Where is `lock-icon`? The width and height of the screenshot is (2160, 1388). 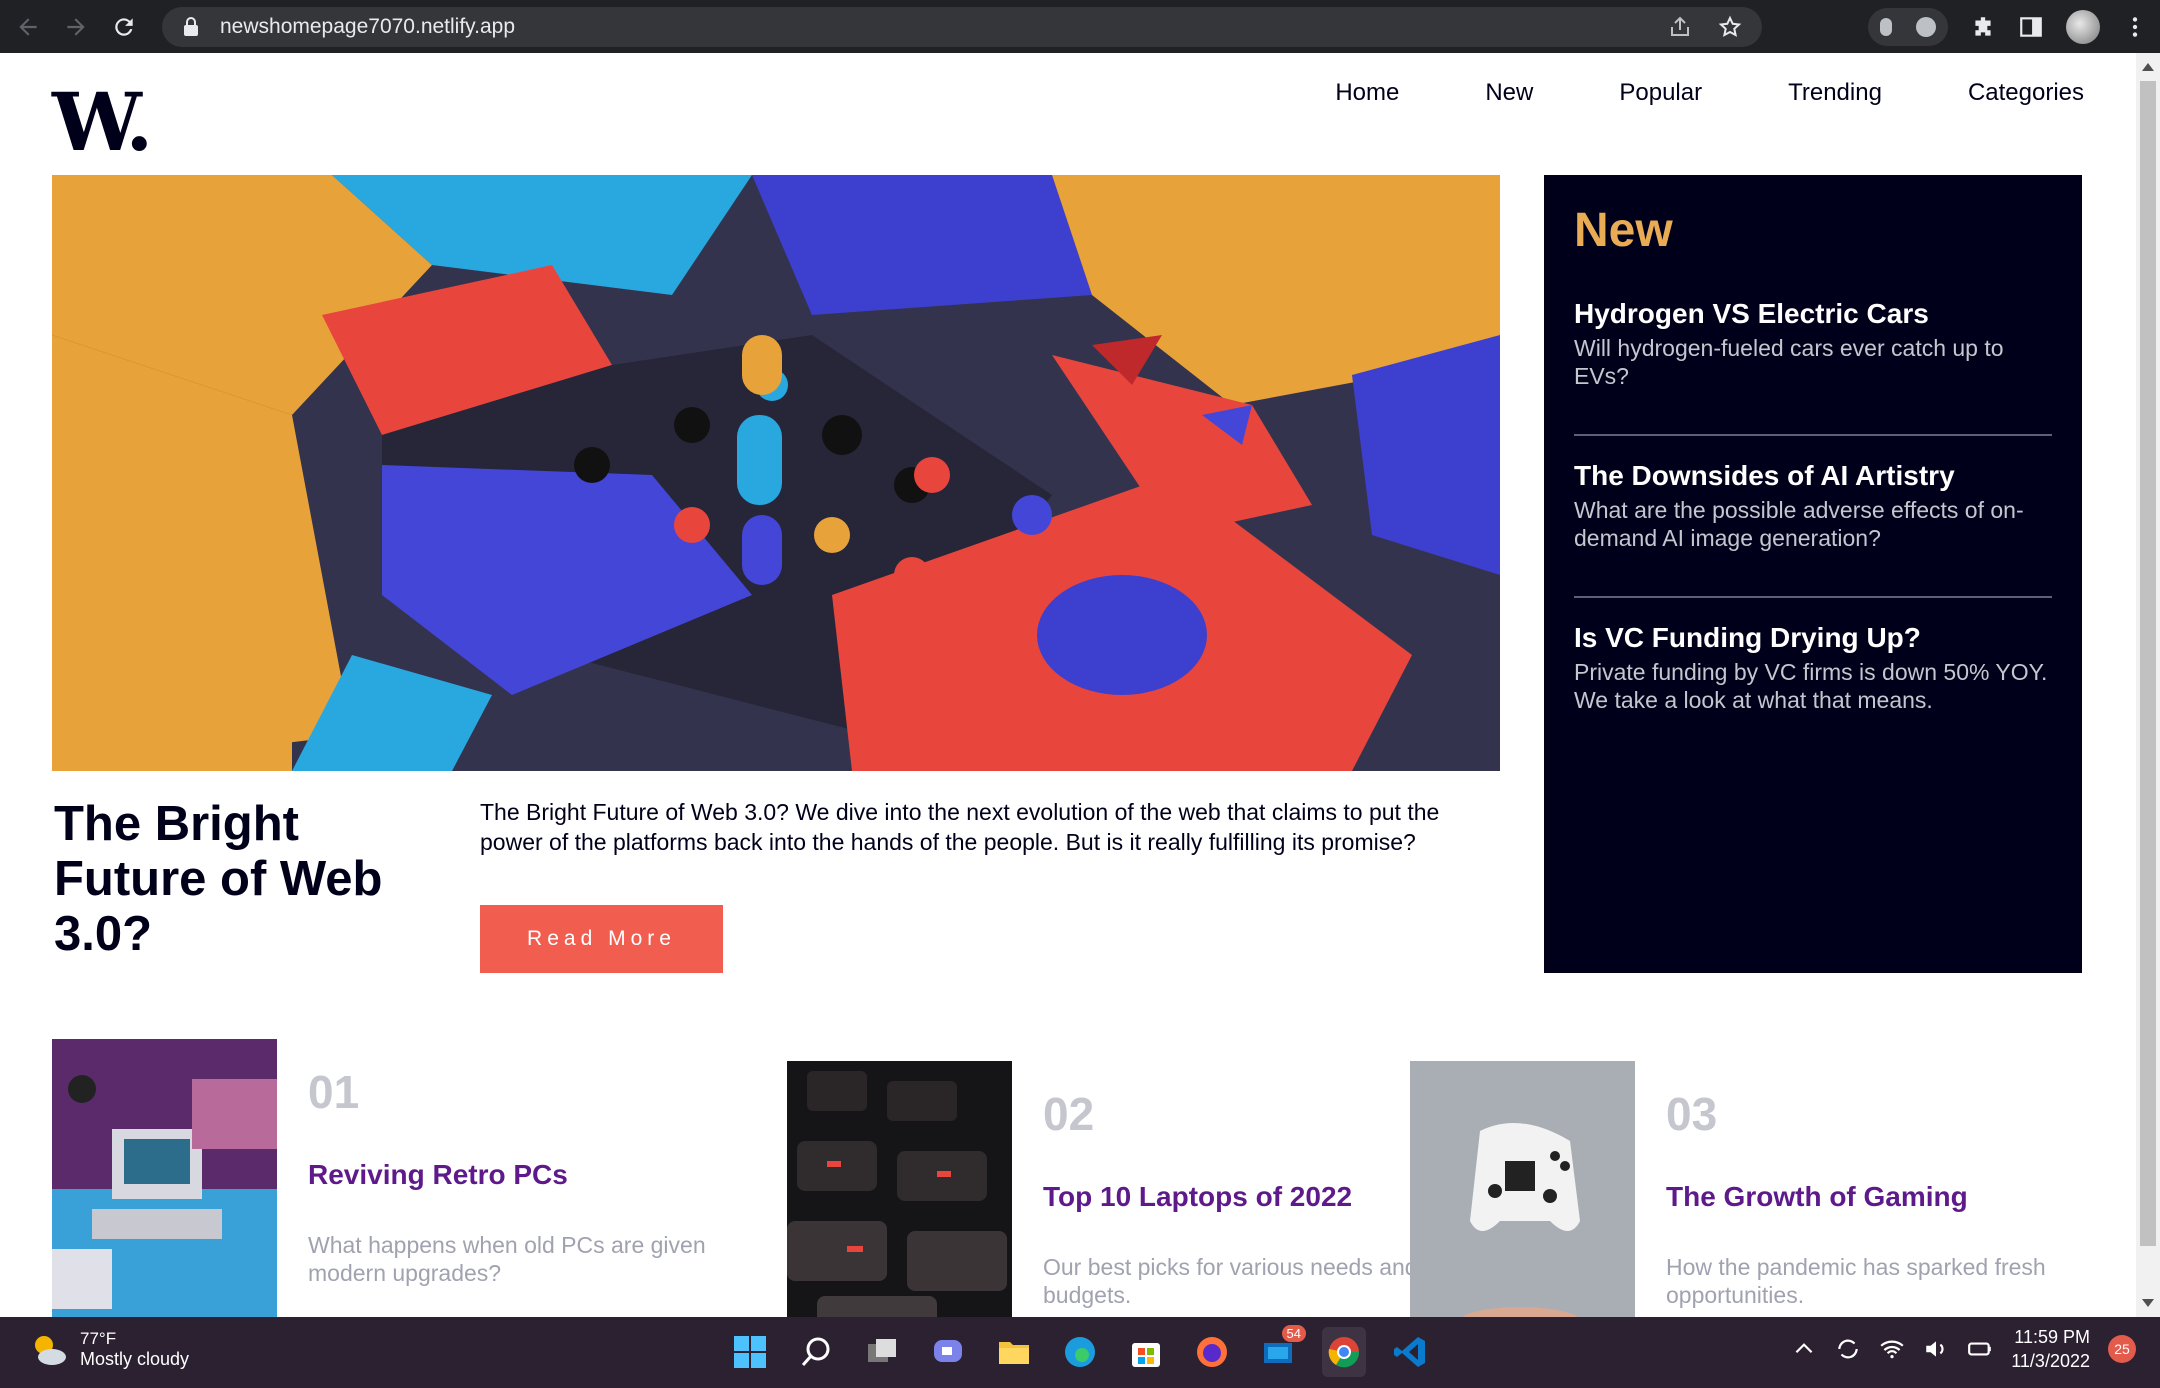
lock-icon is located at coordinates (191, 26).